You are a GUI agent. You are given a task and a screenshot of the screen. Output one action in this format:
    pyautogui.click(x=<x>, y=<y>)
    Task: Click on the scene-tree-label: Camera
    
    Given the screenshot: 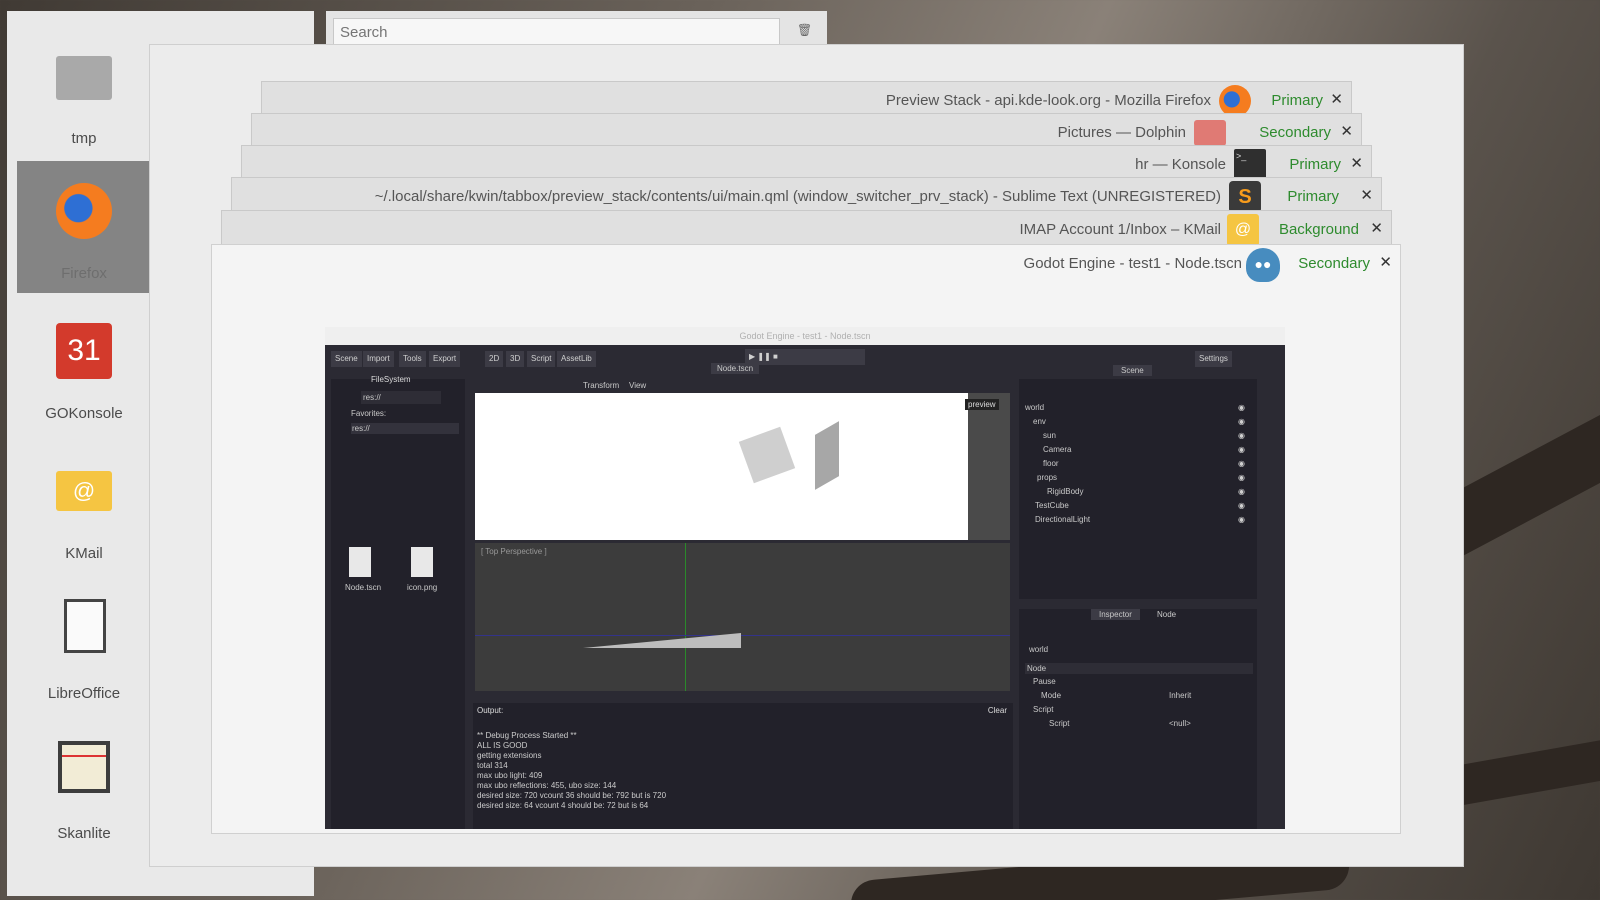 What is the action you would take?
    pyautogui.click(x=1057, y=449)
    